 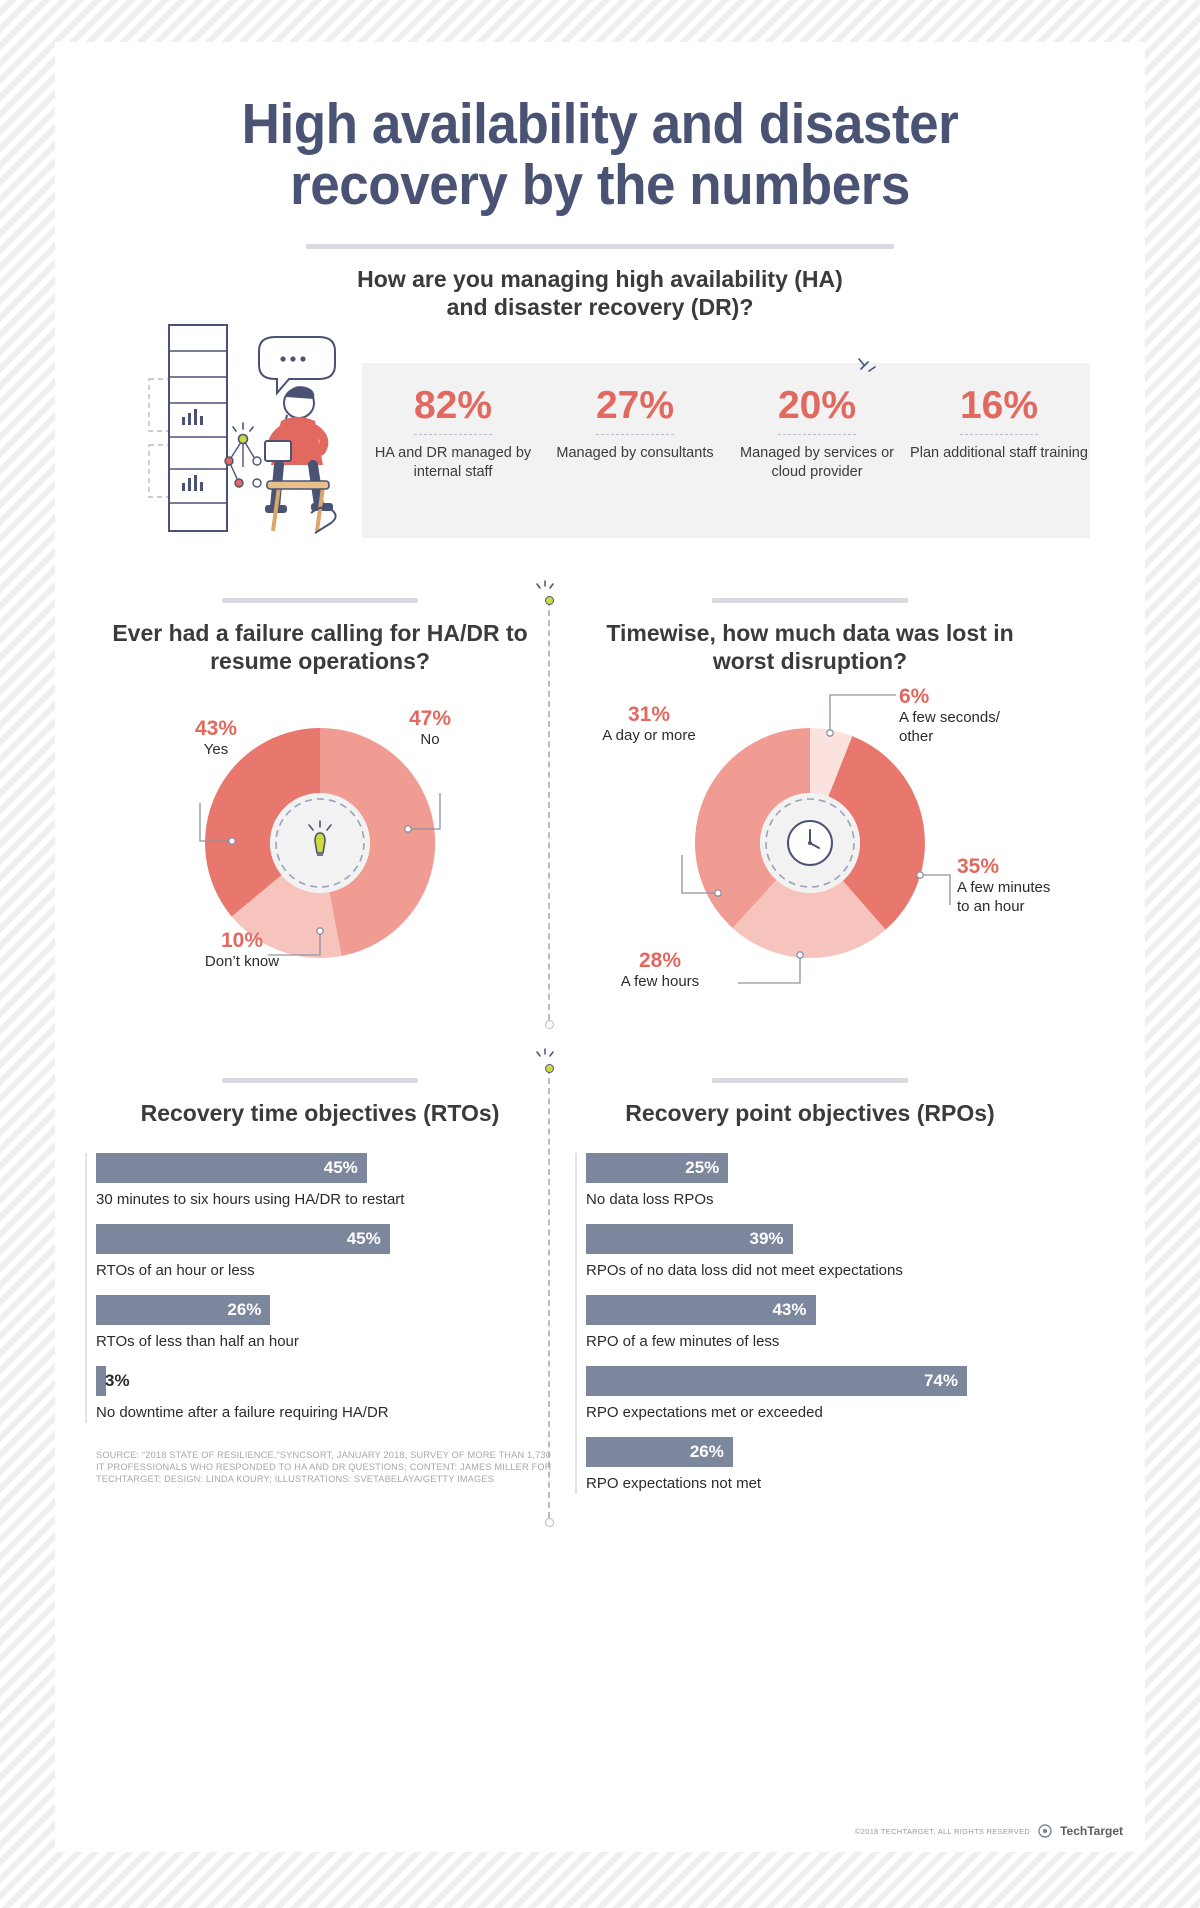 What do you see at coordinates (453, 405) in the screenshot?
I see `stat-value: 82%` at bounding box center [453, 405].